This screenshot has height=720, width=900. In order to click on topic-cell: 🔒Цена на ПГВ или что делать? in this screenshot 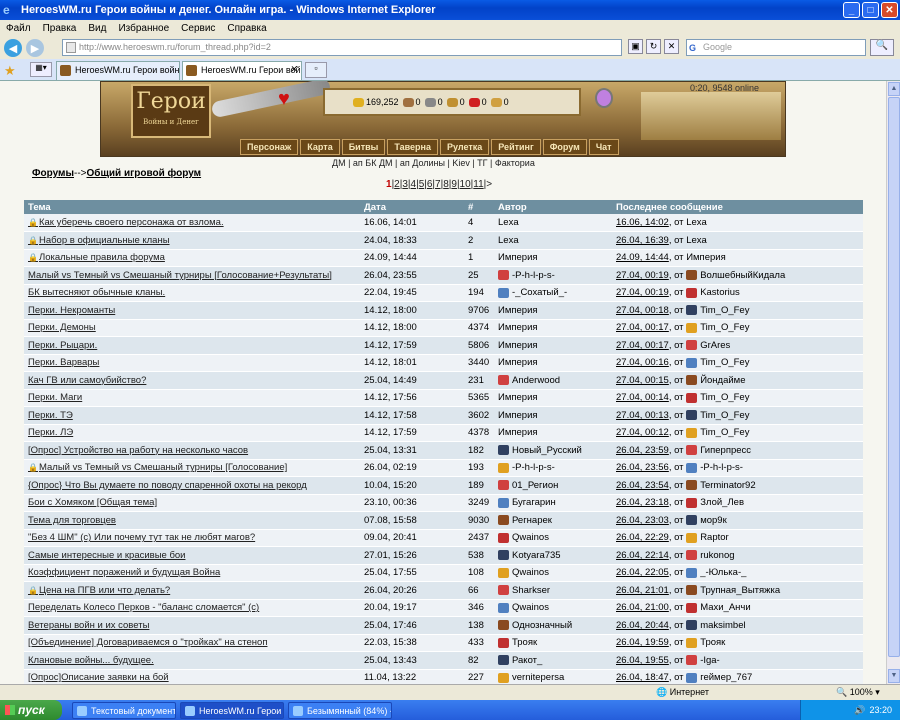, I will do `click(192, 590)`.